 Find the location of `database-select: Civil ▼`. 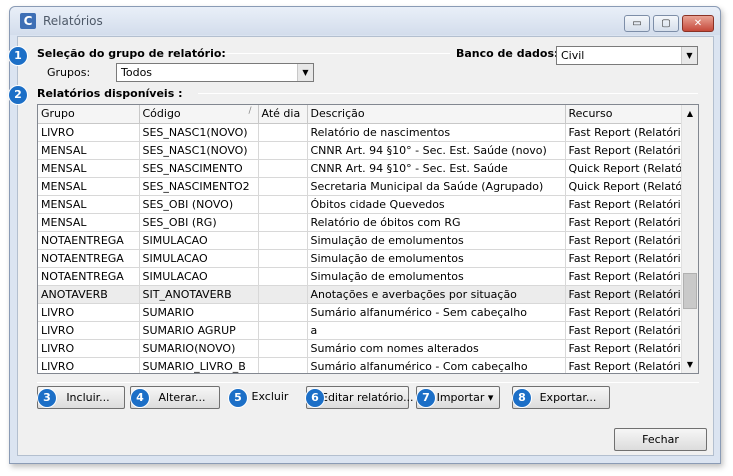

database-select: Civil ▼ is located at coordinates (627, 55).